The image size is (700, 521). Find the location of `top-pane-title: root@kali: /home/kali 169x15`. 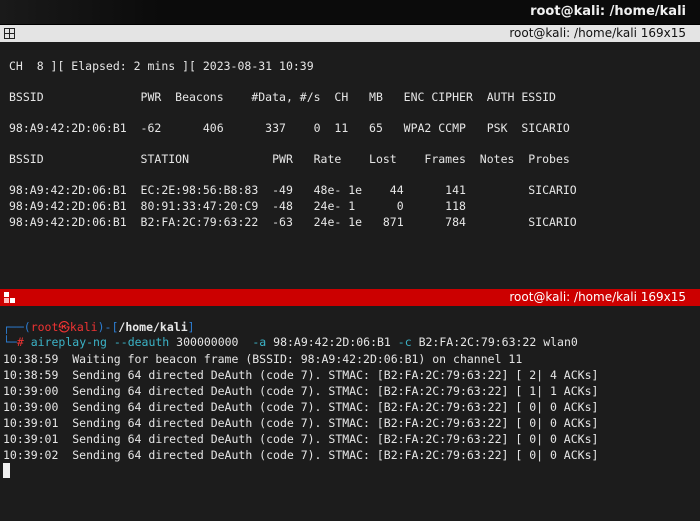

top-pane-title: root@kali: /home/kali 169x15 is located at coordinates (597, 33).